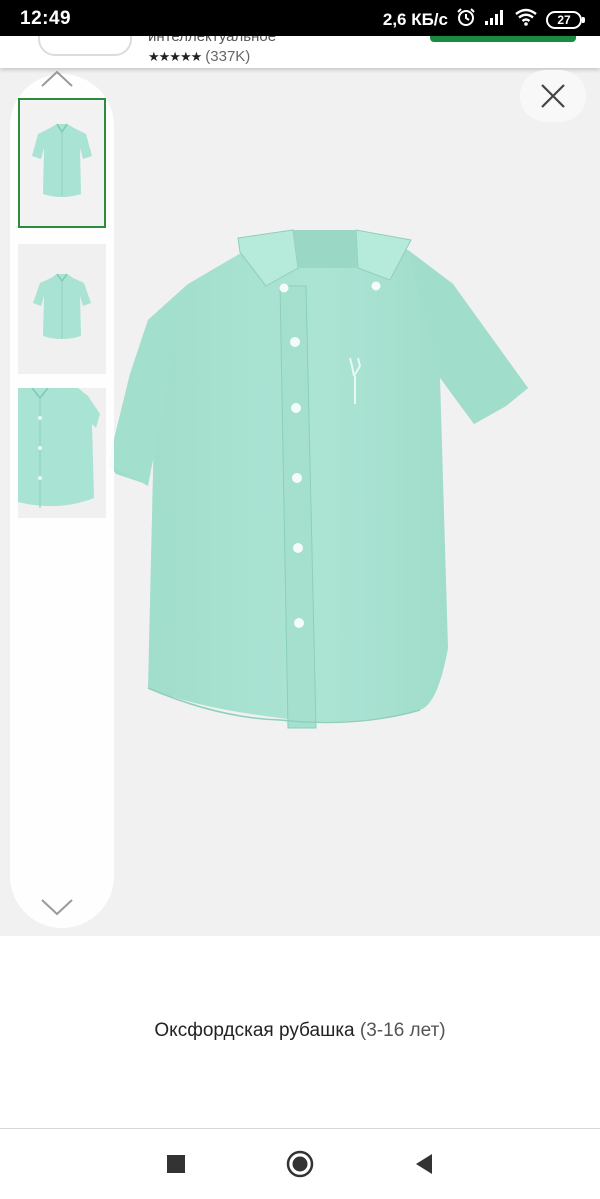  I want to click on network-speed: 2,6 КБ/с, so click(415, 19).